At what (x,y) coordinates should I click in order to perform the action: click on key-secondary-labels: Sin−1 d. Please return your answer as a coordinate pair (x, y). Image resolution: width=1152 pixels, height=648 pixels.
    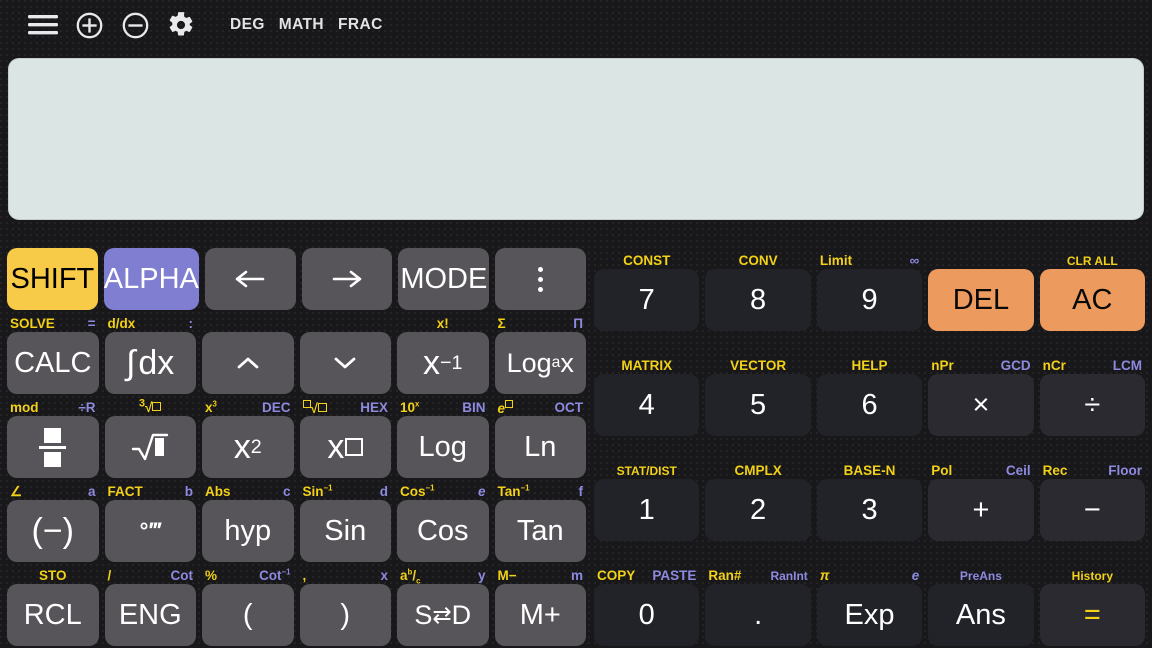
    Looking at the image, I should click on (346, 491).